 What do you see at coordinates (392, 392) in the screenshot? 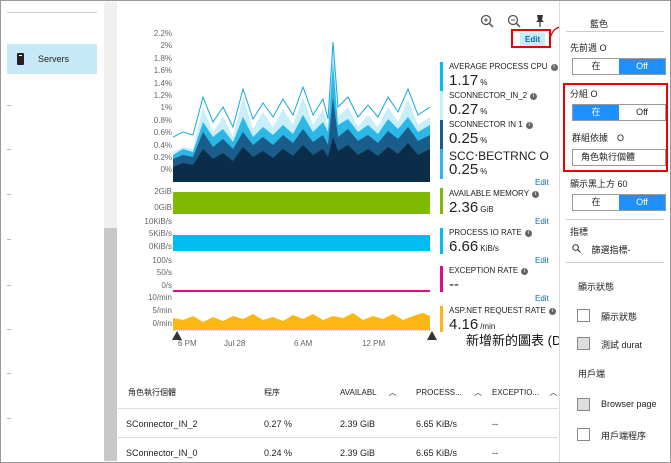
I see `sort-chevron-icon: ︿` at bounding box center [392, 392].